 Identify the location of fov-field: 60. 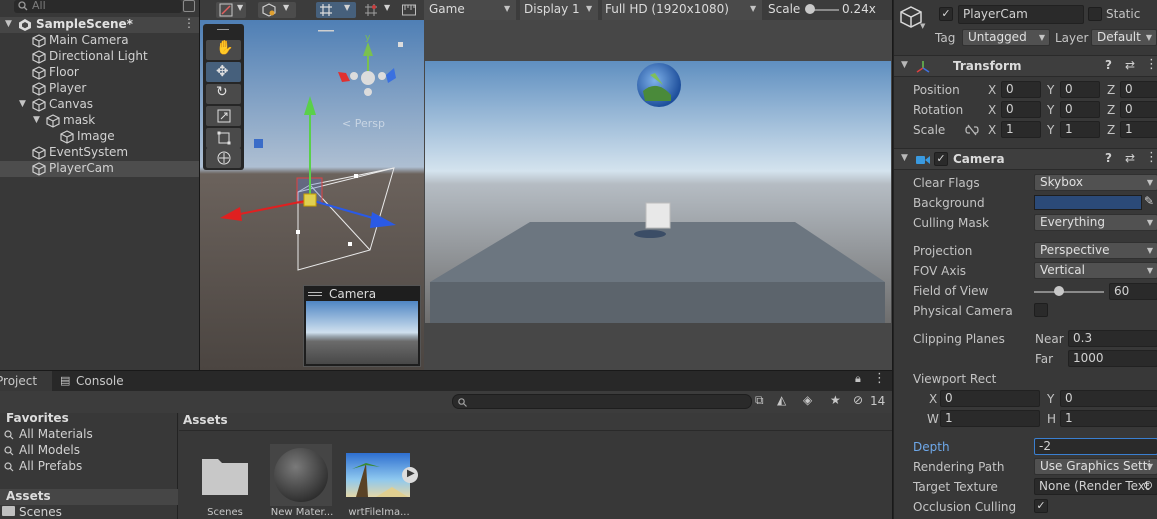
(1133, 291).